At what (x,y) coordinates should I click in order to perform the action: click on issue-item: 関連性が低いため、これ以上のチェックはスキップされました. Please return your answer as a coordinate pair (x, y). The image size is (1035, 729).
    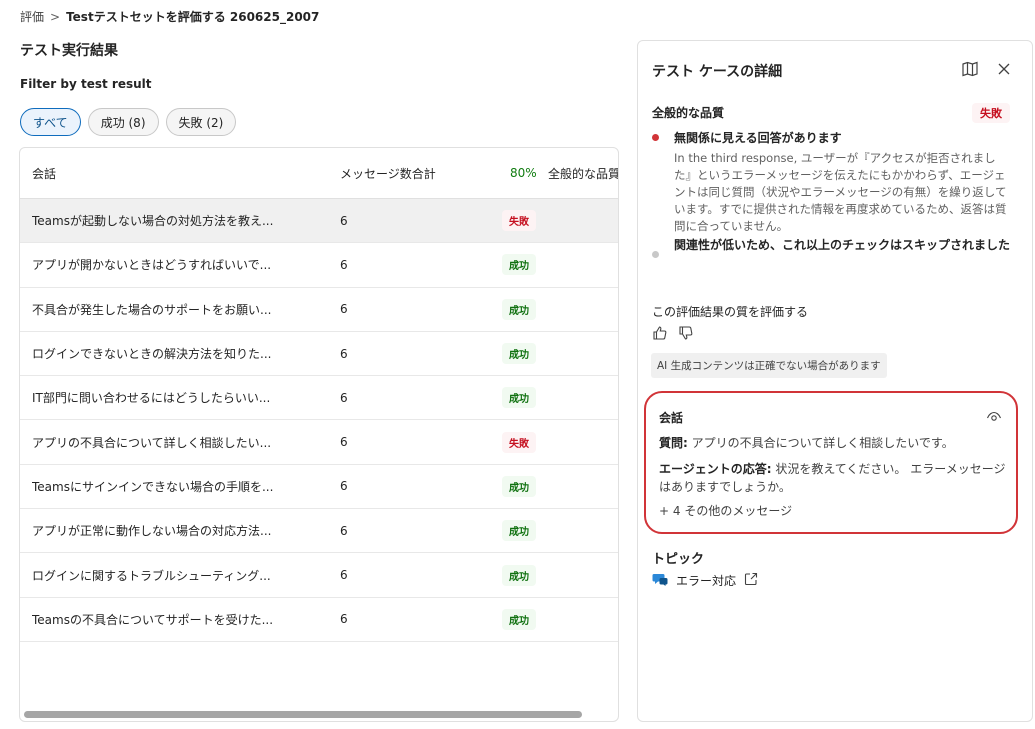
    Looking at the image, I should click on (832, 247).